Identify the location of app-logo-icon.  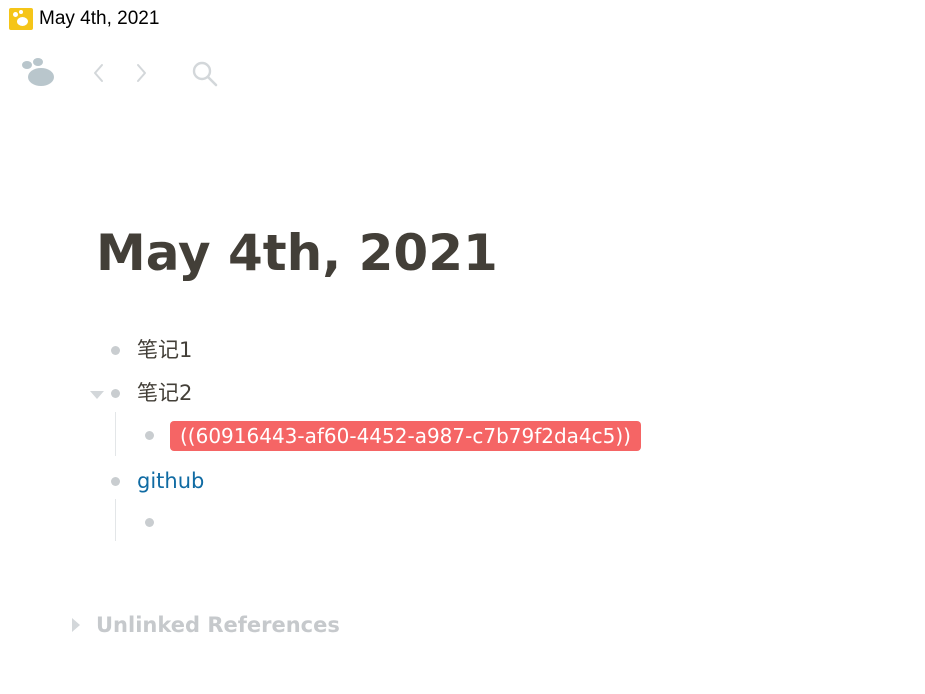
(21, 19).